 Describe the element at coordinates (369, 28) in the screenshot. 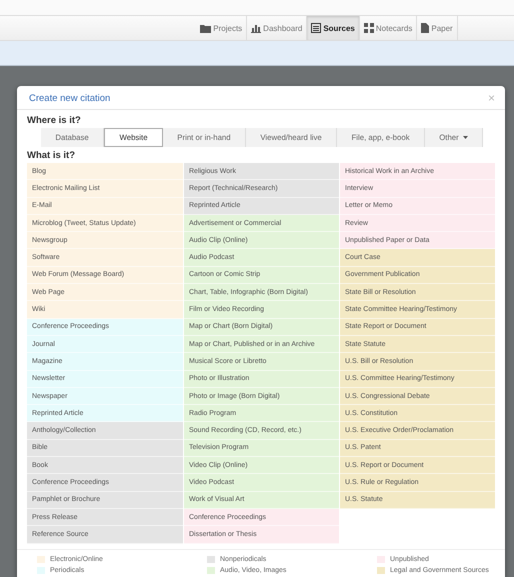

I see `grid-icon` at that location.